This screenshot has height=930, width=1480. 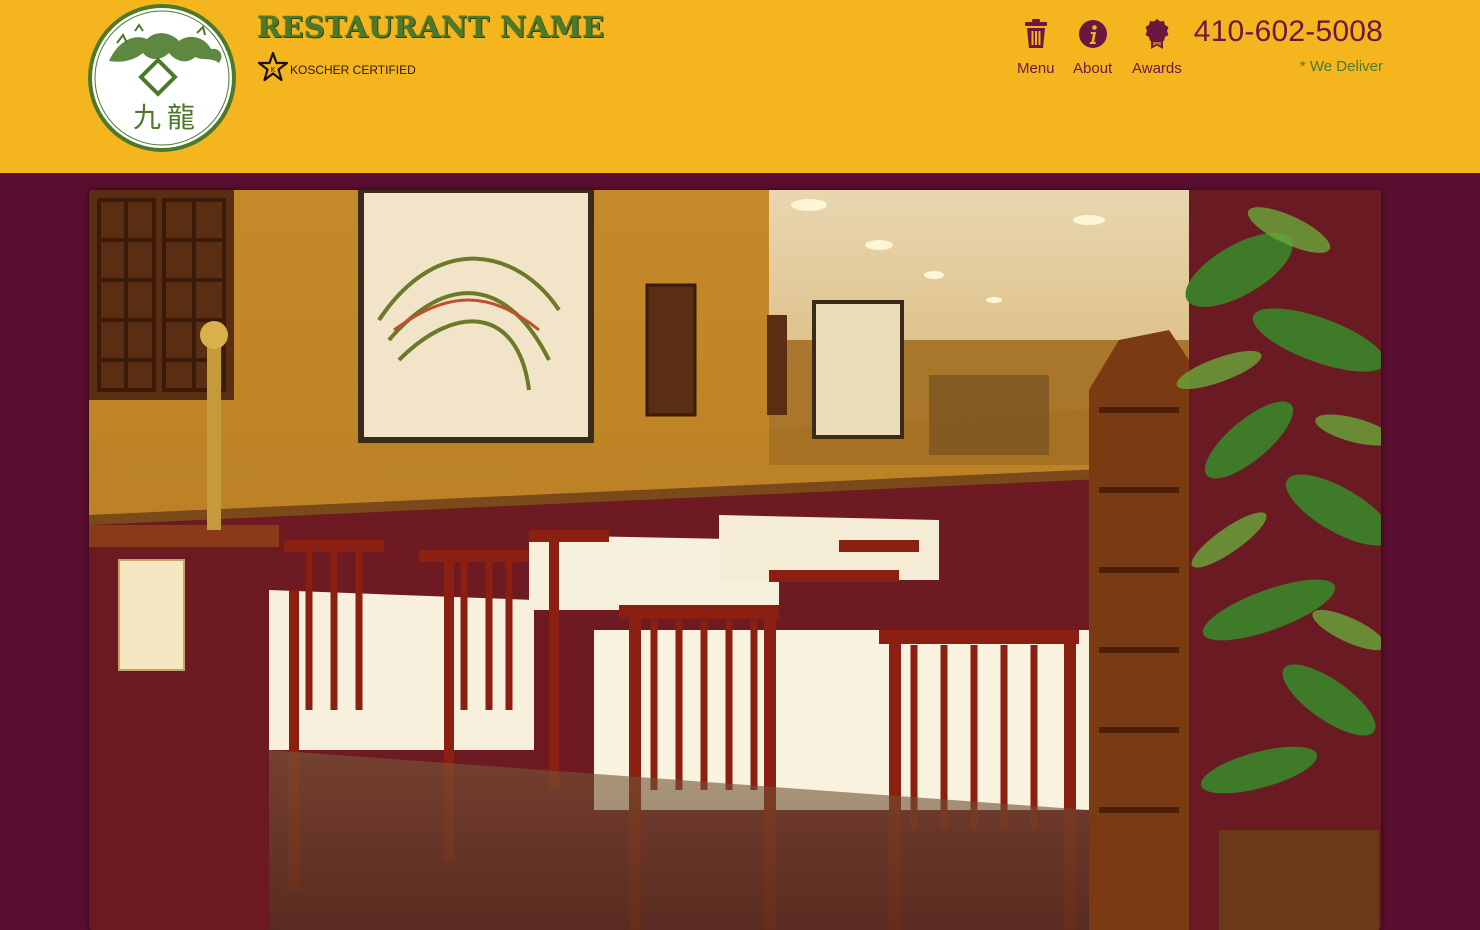 What do you see at coordinates (181, 117) in the screenshot?
I see `logo-character-2: 龍` at bounding box center [181, 117].